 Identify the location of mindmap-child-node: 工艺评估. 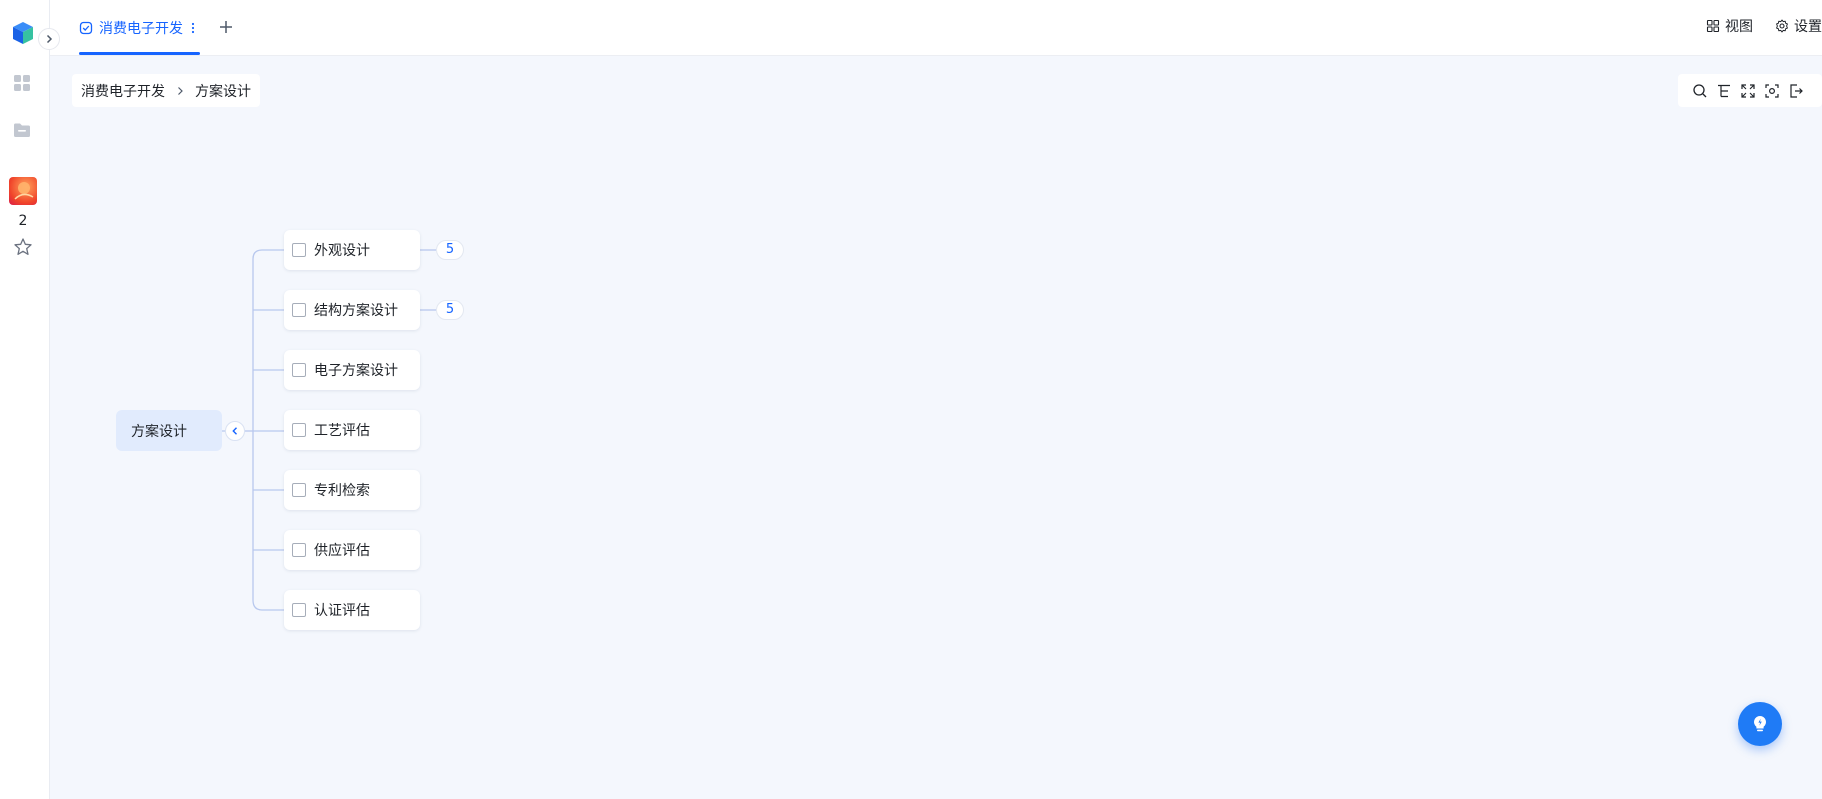
(352, 430).